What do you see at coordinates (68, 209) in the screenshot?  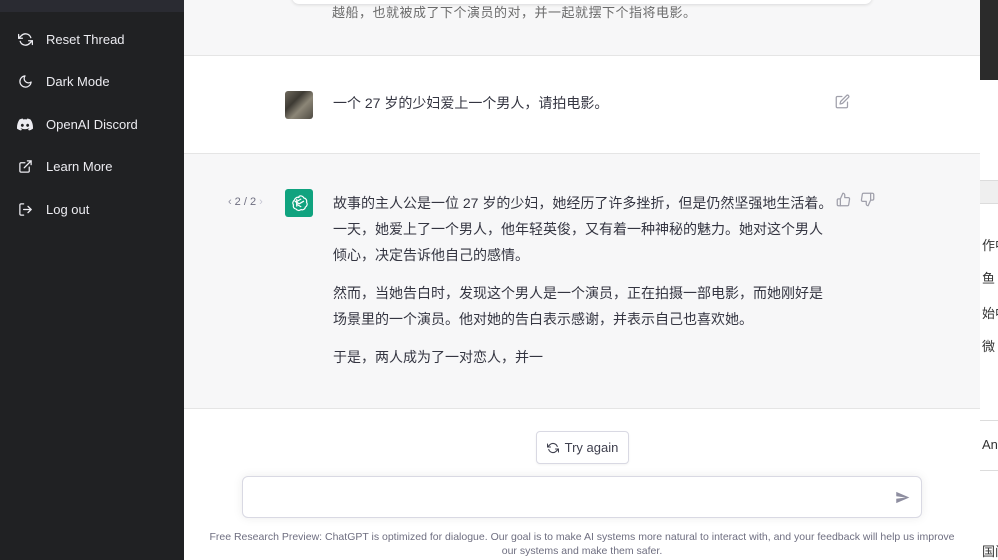 I see `sidebar-item-label: Log out` at bounding box center [68, 209].